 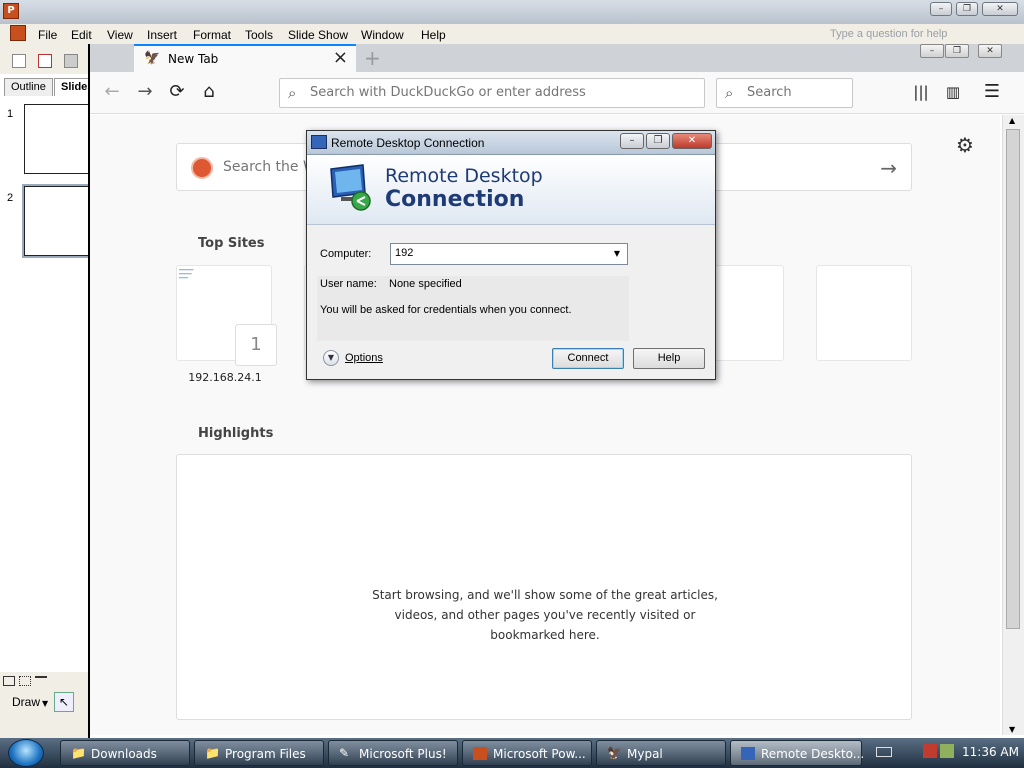 I want to click on menu-tools: Tools, so click(x=259, y=35).